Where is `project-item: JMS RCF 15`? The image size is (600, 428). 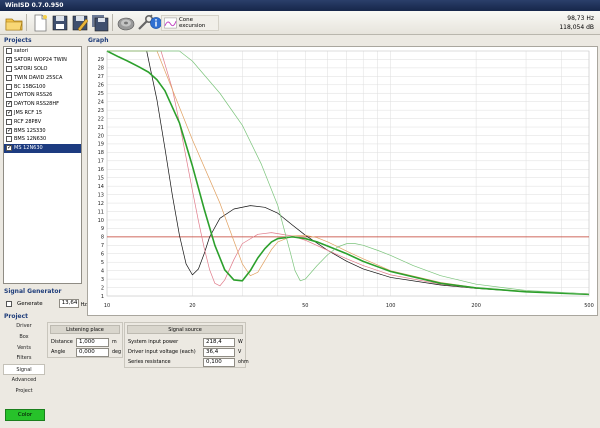 project-item: JMS RCF 15 is located at coordinates (42, 113).